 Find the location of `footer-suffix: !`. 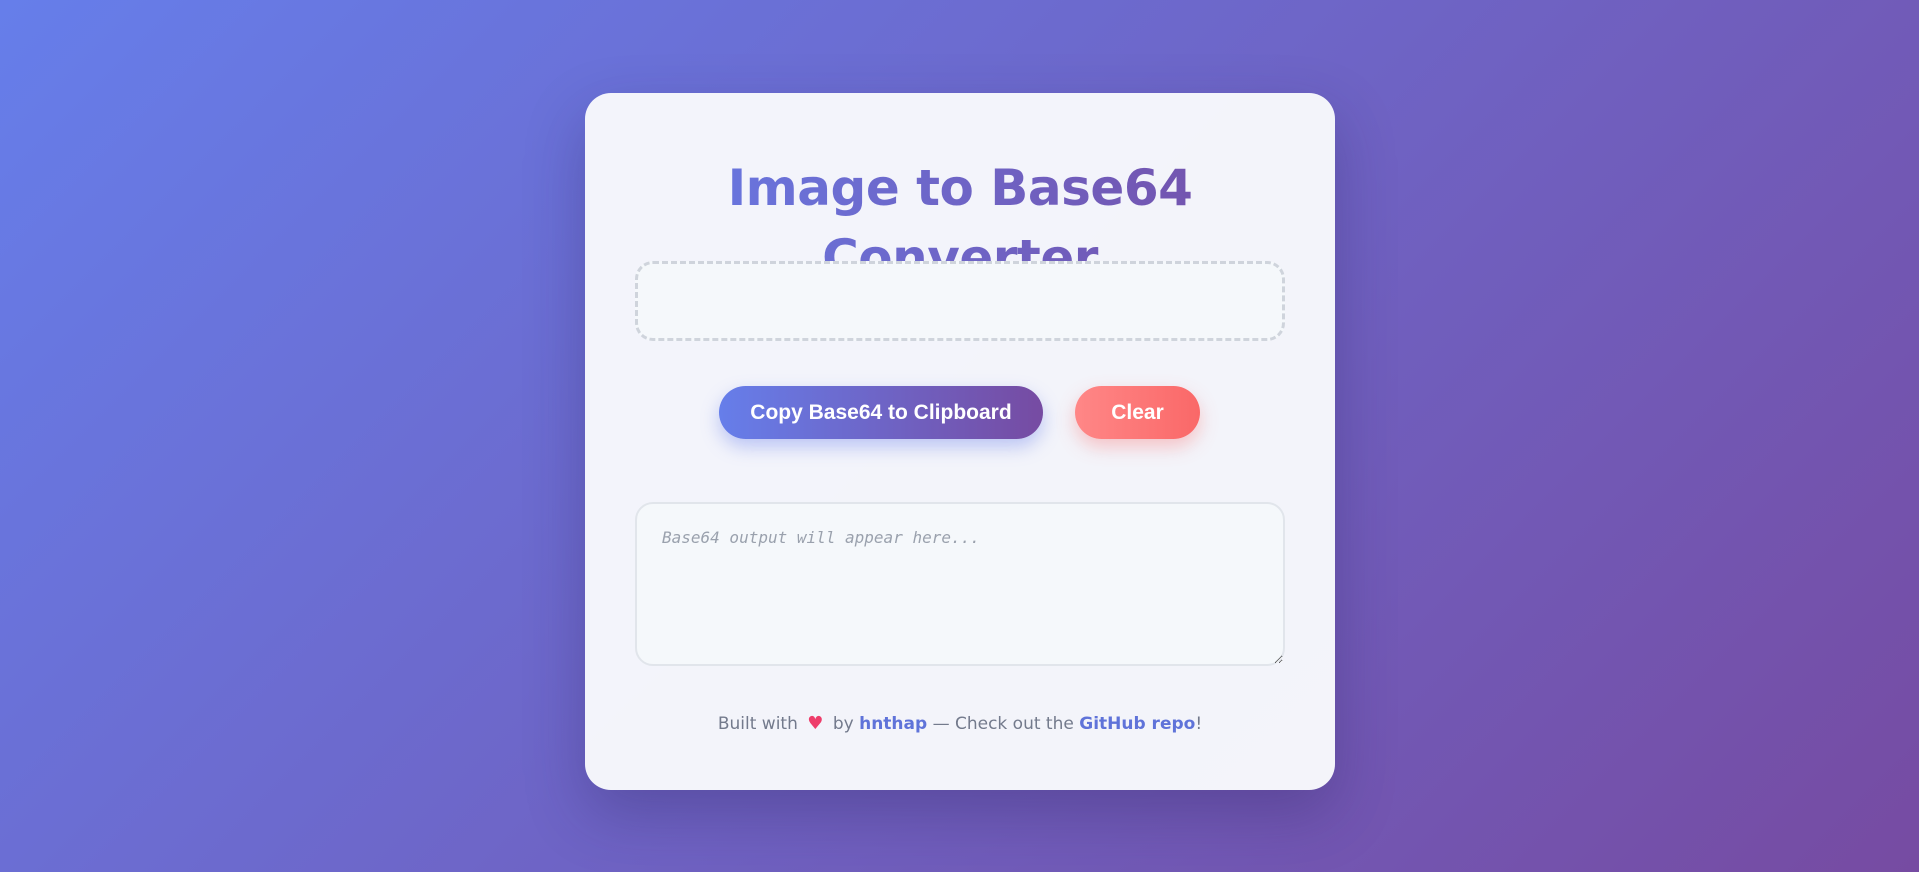

footer-suffix: ! is located at coordinates (1199, 724).